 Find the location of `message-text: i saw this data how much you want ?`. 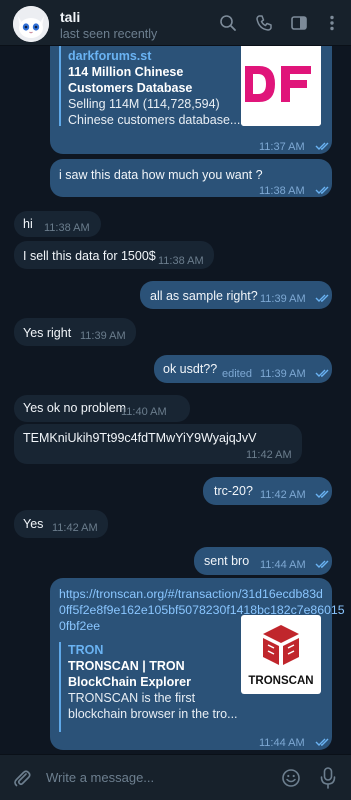

message-text: i saw this data how much you want ? is located at coordinates (161, 175).